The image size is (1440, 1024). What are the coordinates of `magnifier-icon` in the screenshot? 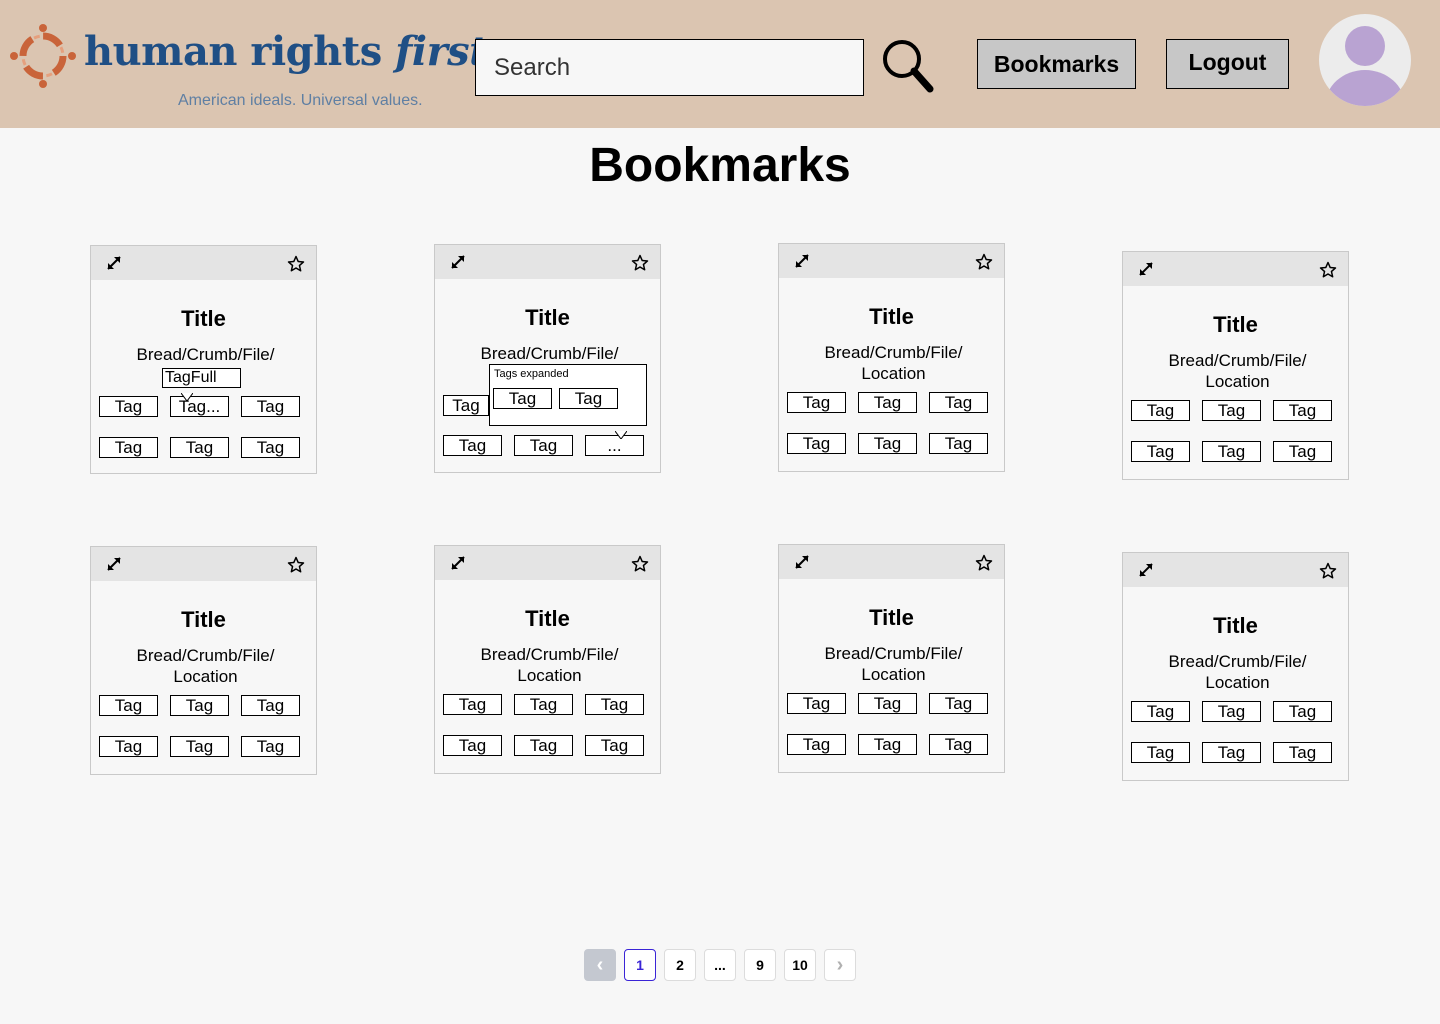 It's located at (908, 66).